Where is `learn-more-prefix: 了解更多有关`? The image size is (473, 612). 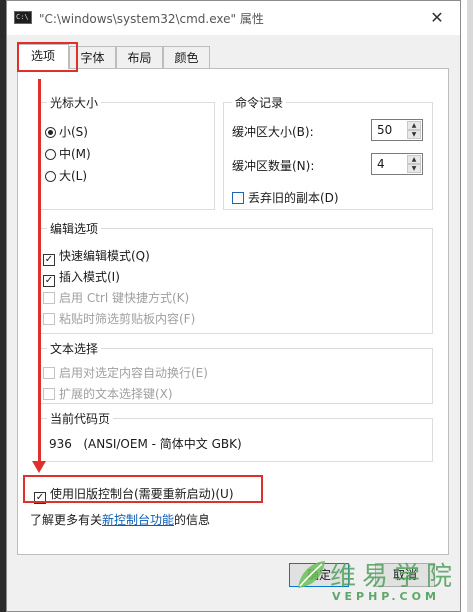 learn-more-prefix: 了解更多有关 is located at coordinates (66, 520).